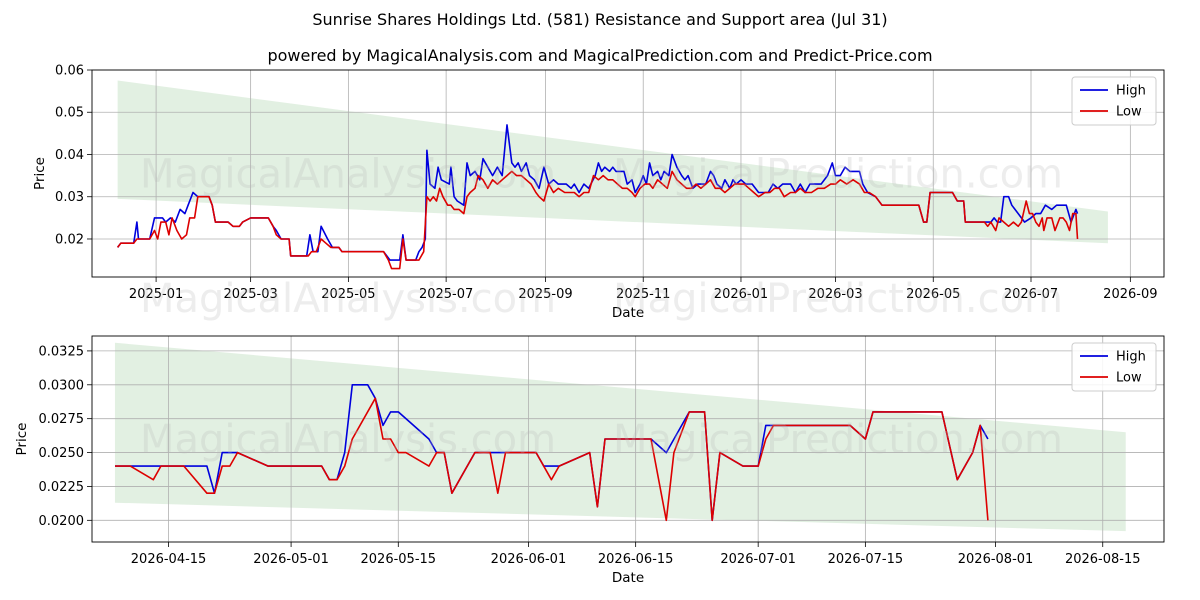 This screenshot has width=1200, height=600. Describe the element at coordinates (69, 197) in the screenshot. I see `y-tick-label: 0.03` at that location.